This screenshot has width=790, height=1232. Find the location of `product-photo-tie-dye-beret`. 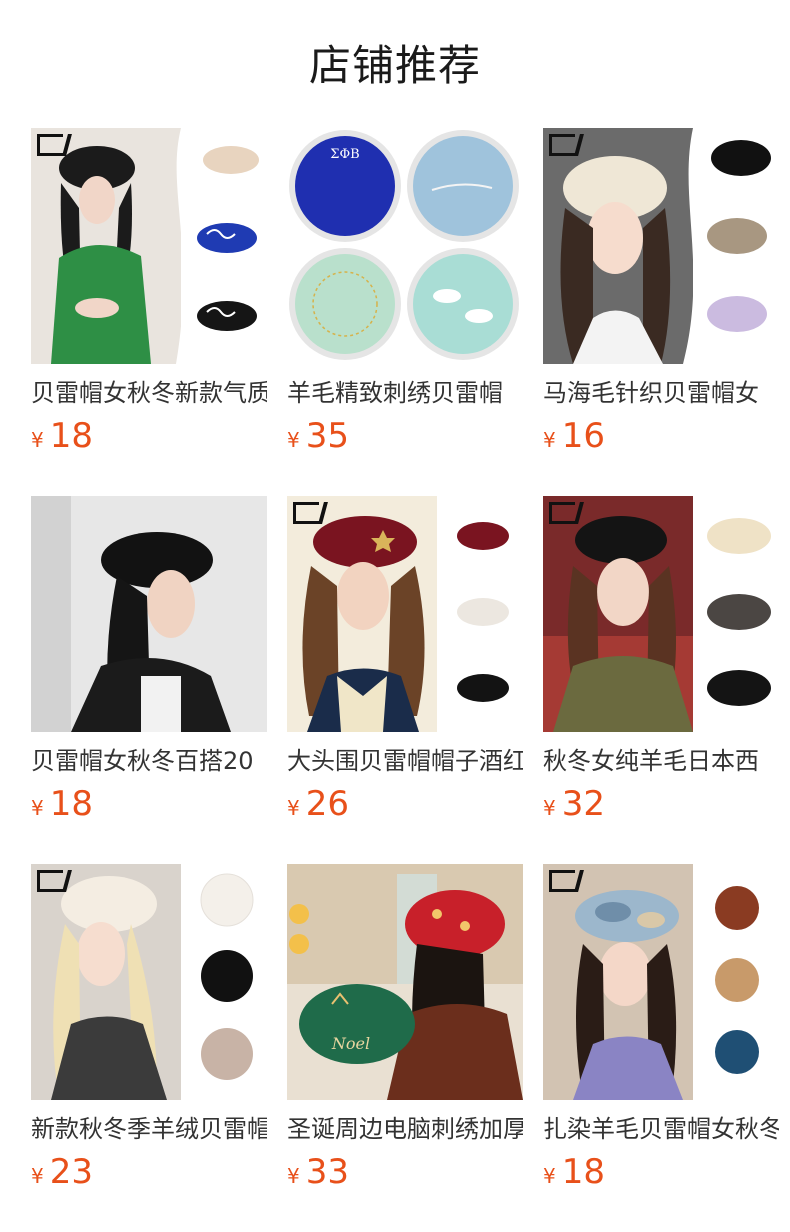

product-photo-tie-dye-beret is located at coordinates (661, 982).